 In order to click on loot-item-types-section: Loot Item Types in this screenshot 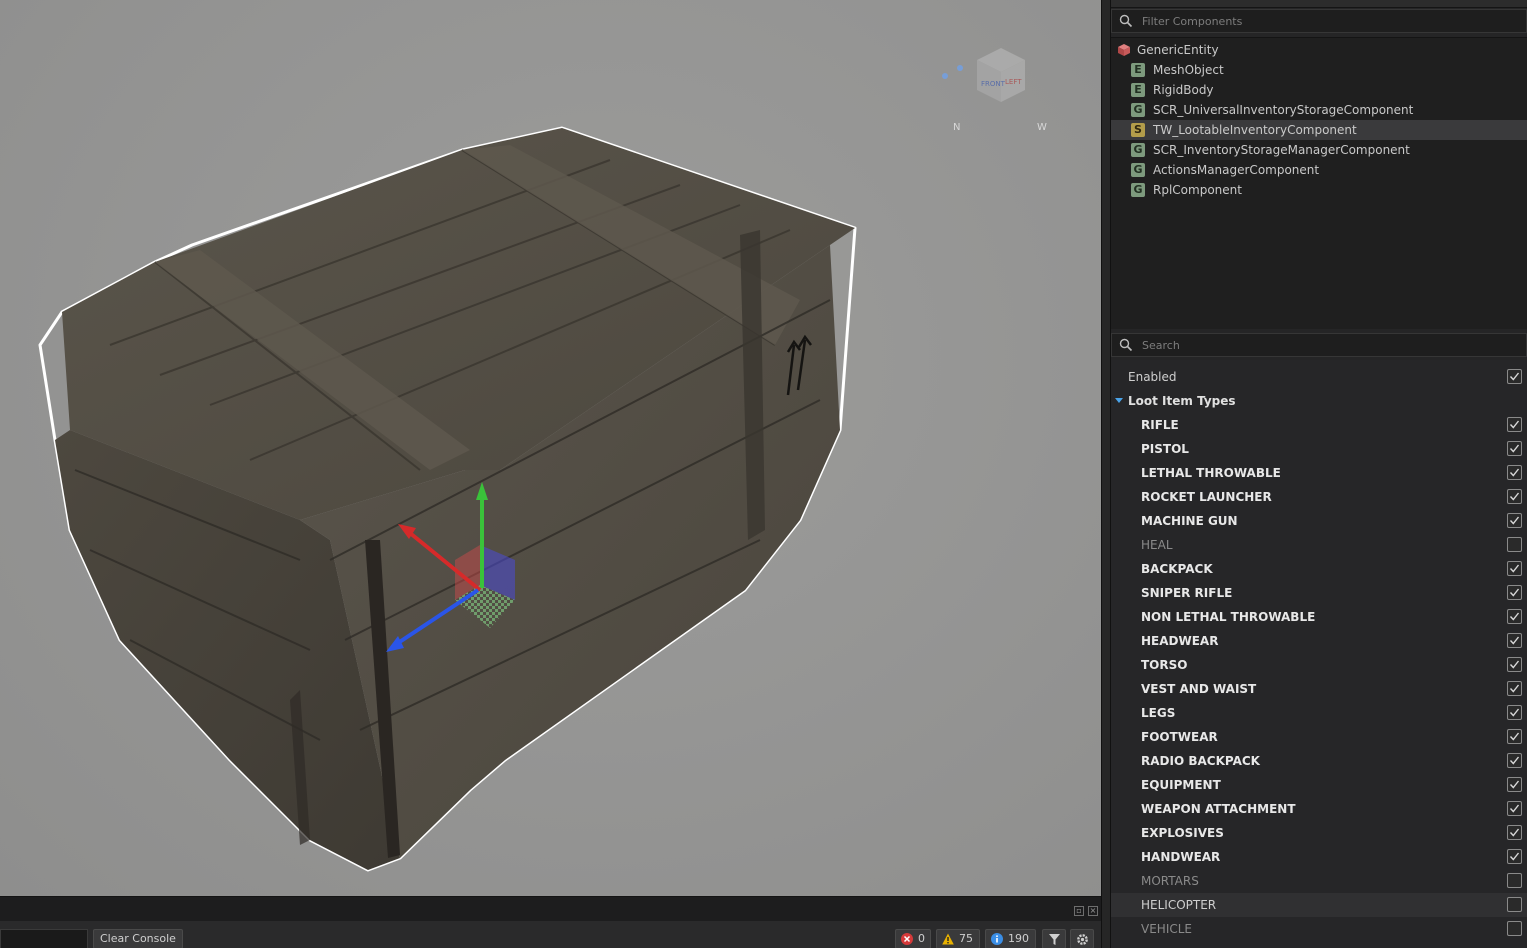, I will do `click(1319, 401)`.